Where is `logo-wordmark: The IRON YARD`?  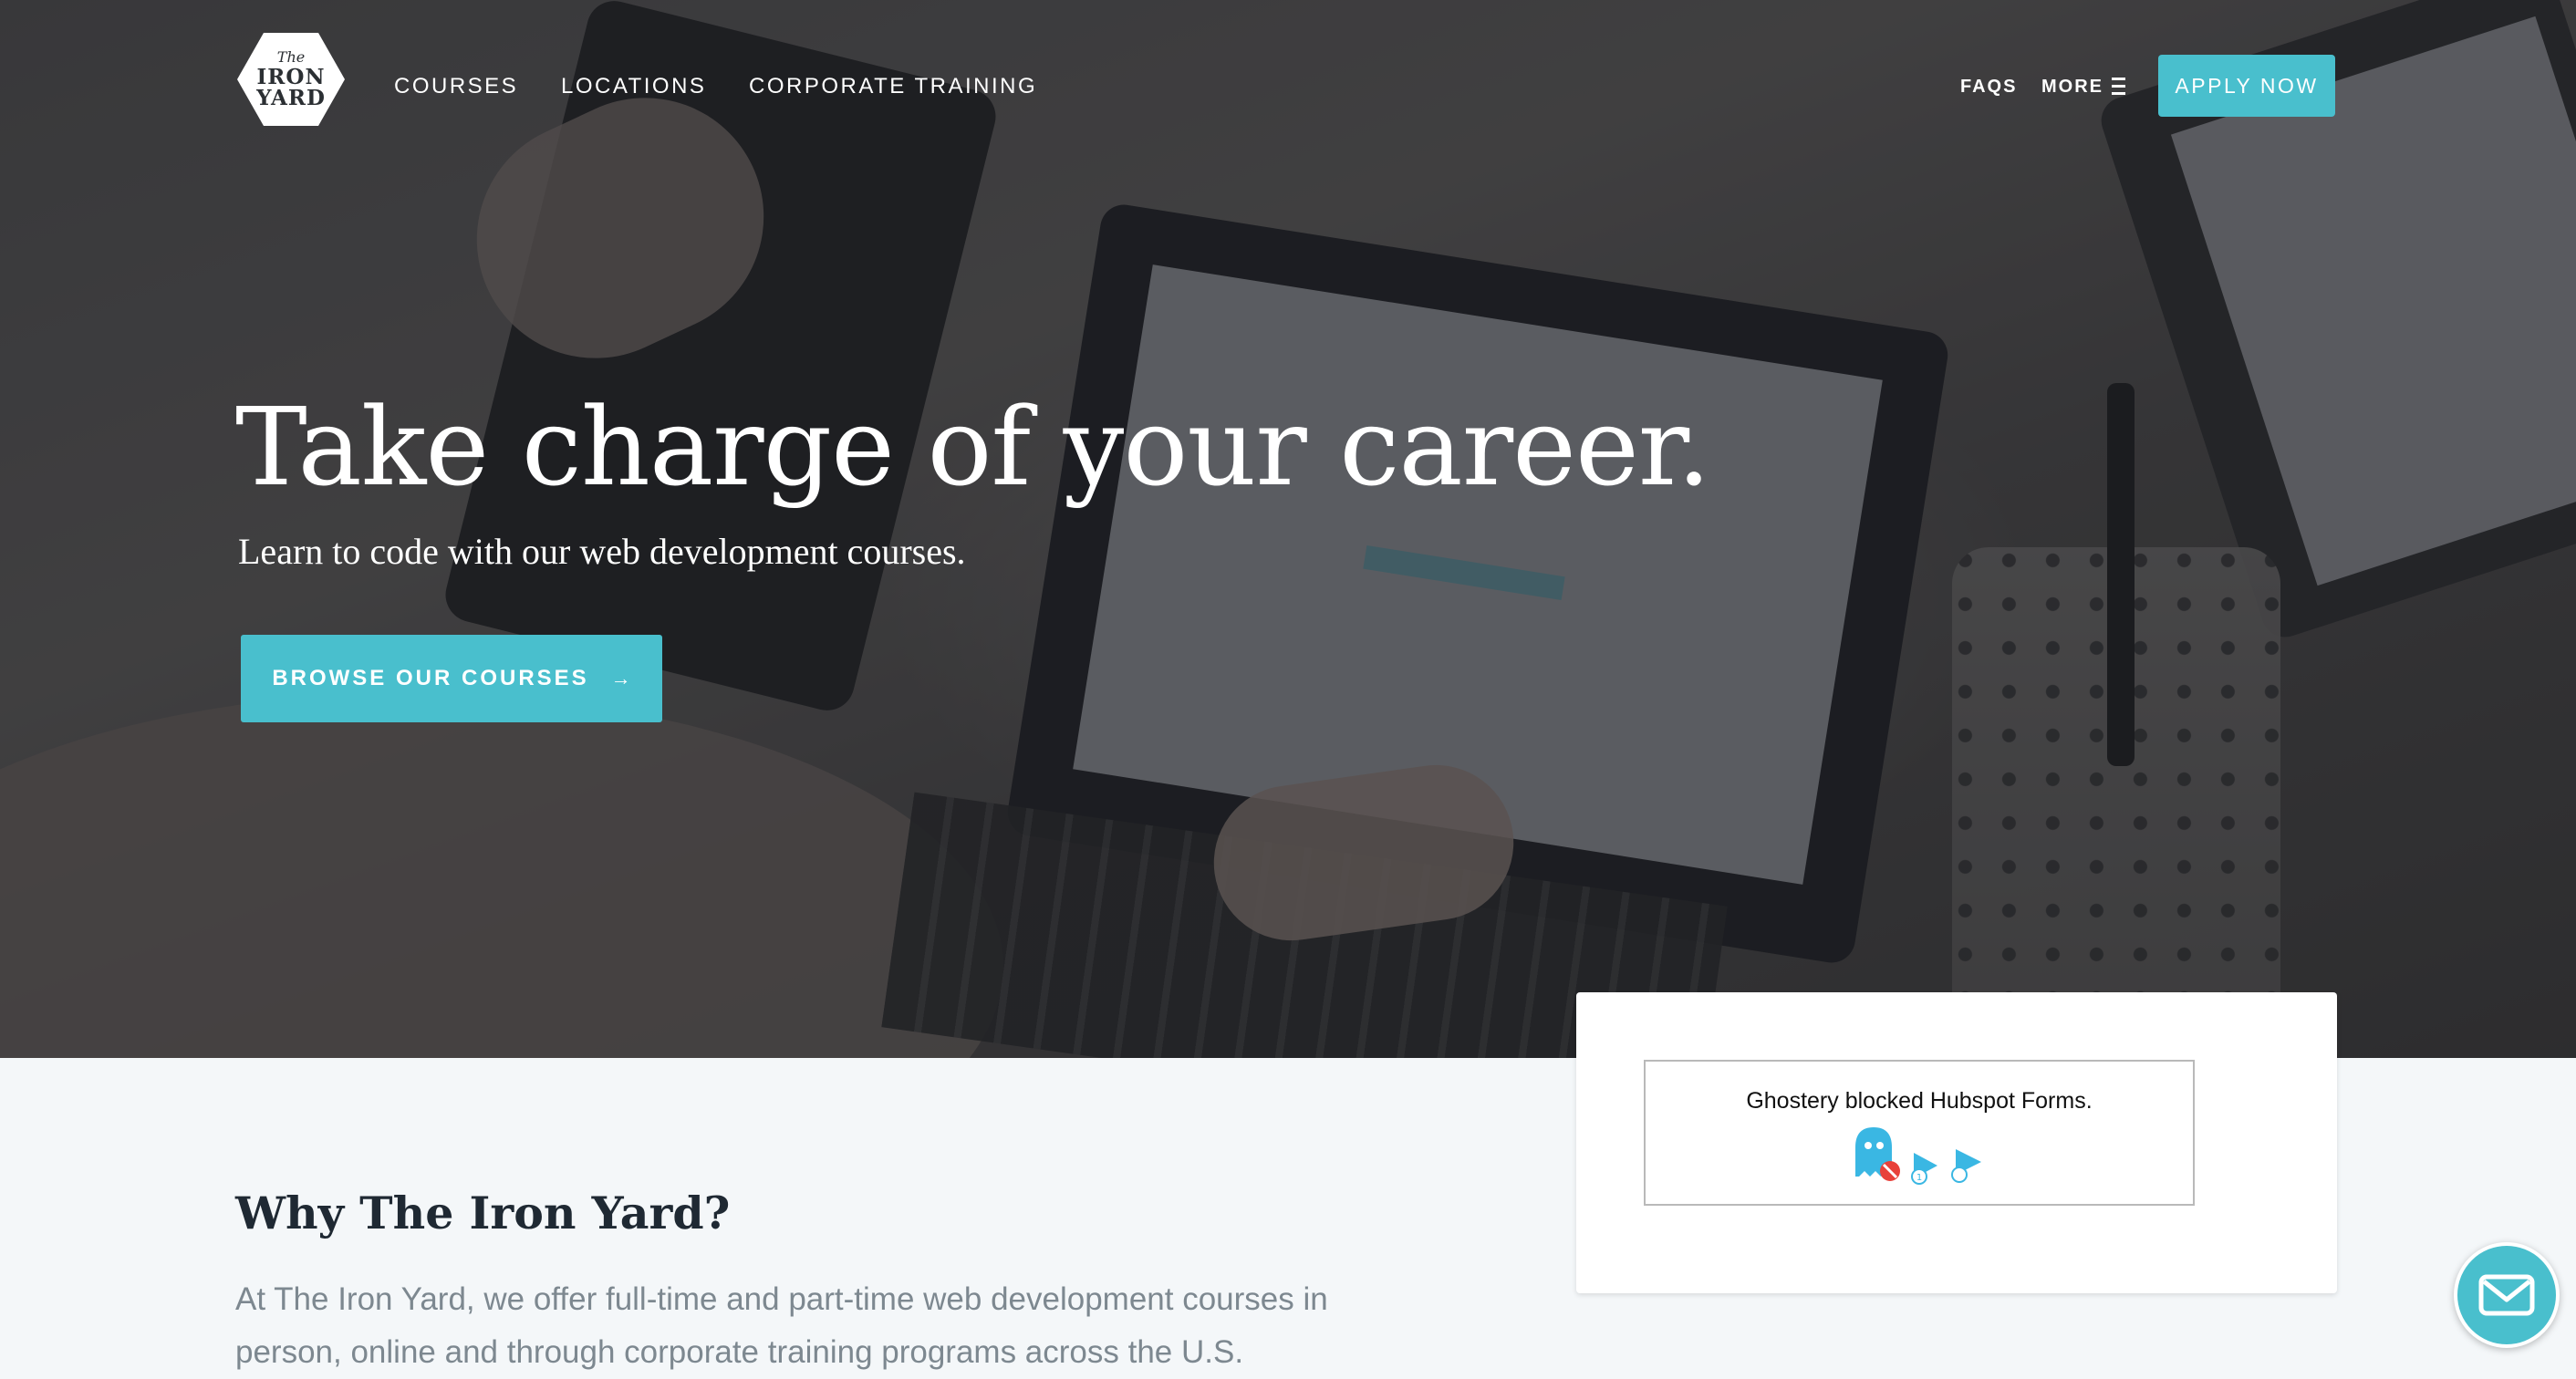
logo-wordmark: The IRON YARD is located at coordinates (291, 79).